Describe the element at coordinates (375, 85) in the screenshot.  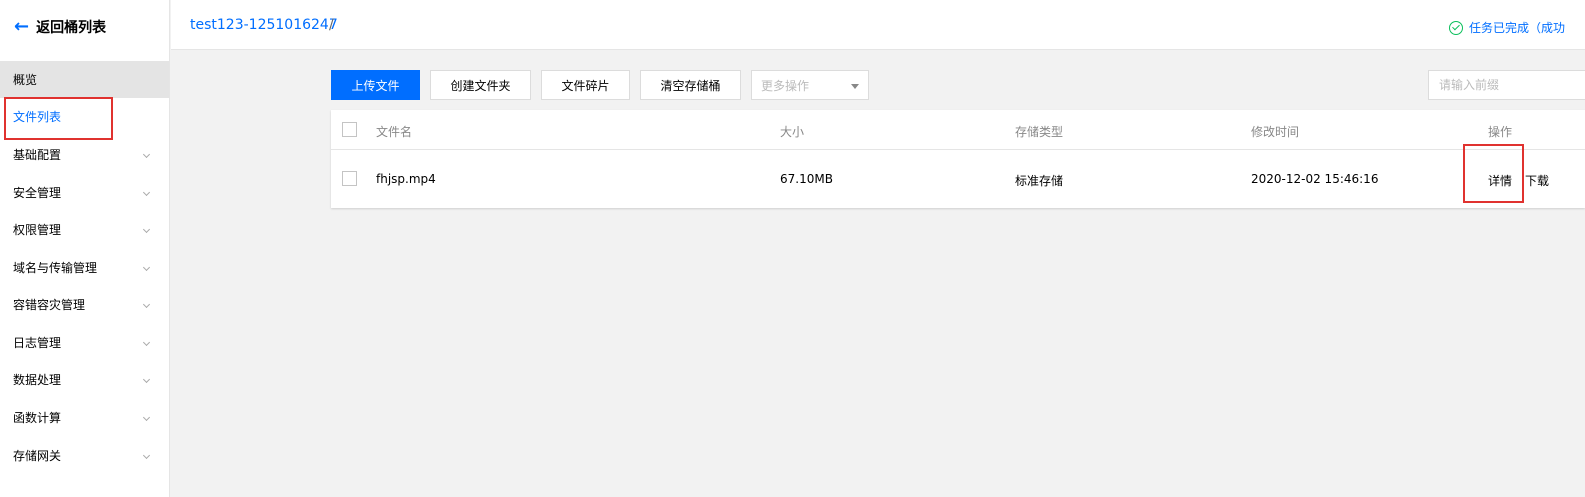
I see `upload-file-button: 上传文件` at that location.